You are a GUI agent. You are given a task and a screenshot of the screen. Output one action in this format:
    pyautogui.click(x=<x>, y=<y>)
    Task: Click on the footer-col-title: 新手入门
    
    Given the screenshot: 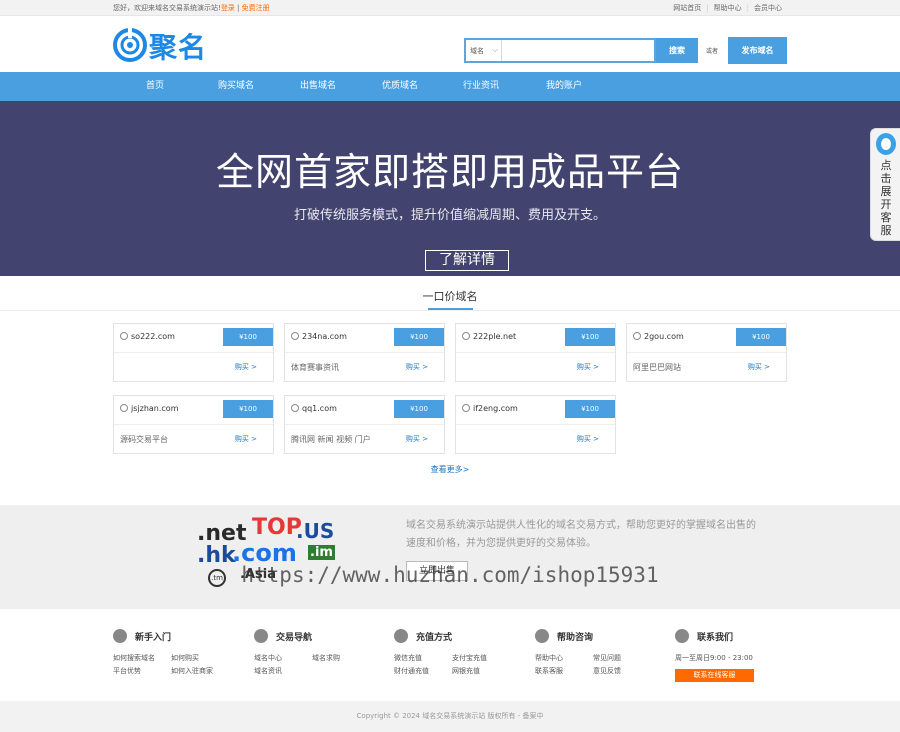 What is the action you would take?
    pyautogui.click(x=153, y=638)
    